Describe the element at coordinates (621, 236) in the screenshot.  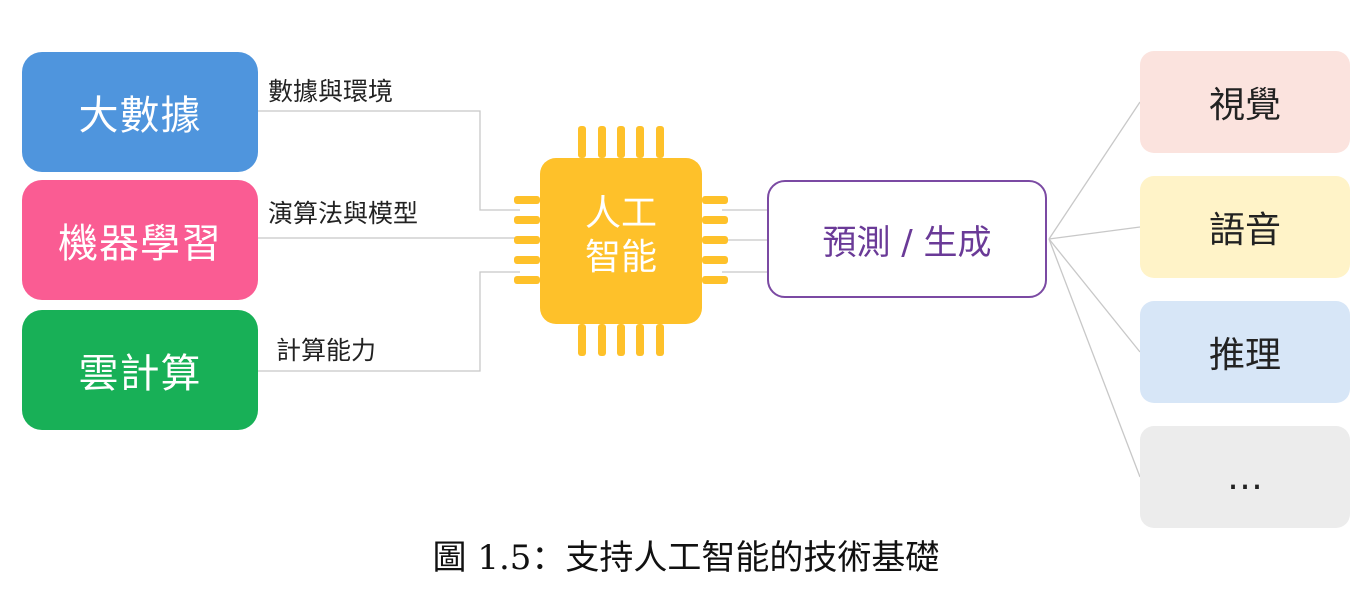
I see `core-ai-label: 人工 智能` at that location.